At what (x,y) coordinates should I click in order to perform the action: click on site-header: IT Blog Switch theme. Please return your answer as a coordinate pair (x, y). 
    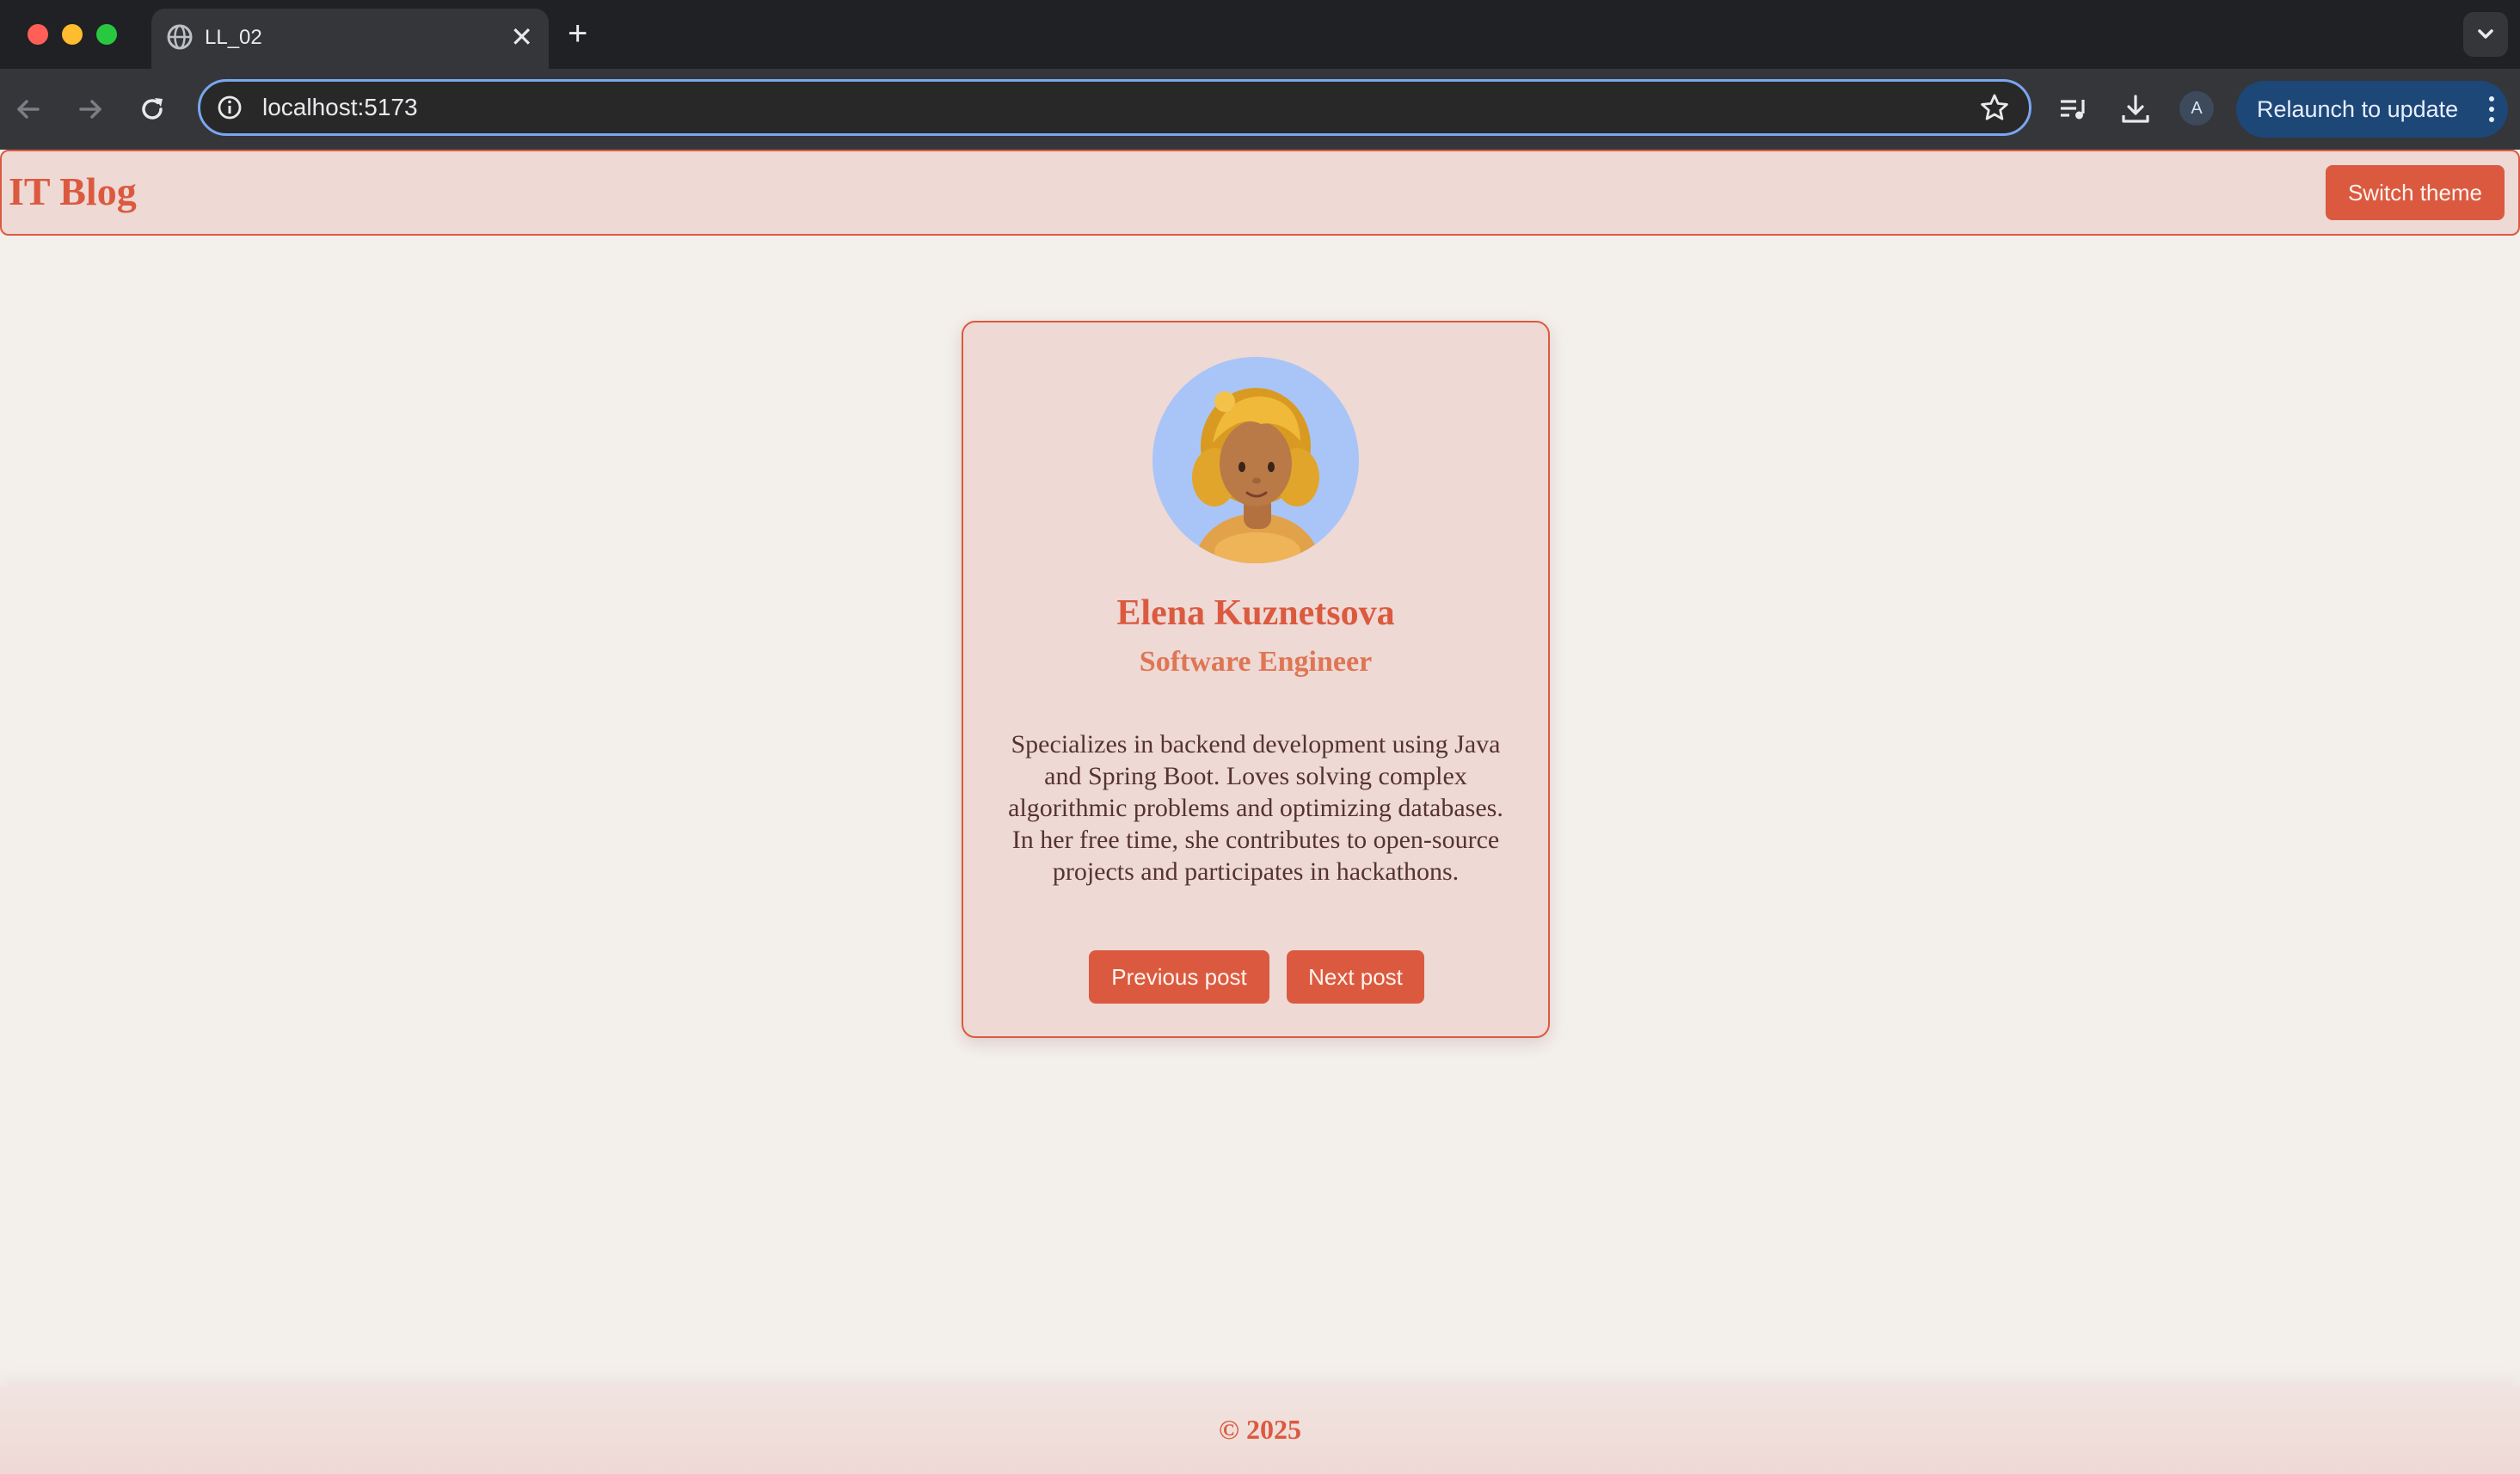
    Looking at the image, I should click on (1260, 193).